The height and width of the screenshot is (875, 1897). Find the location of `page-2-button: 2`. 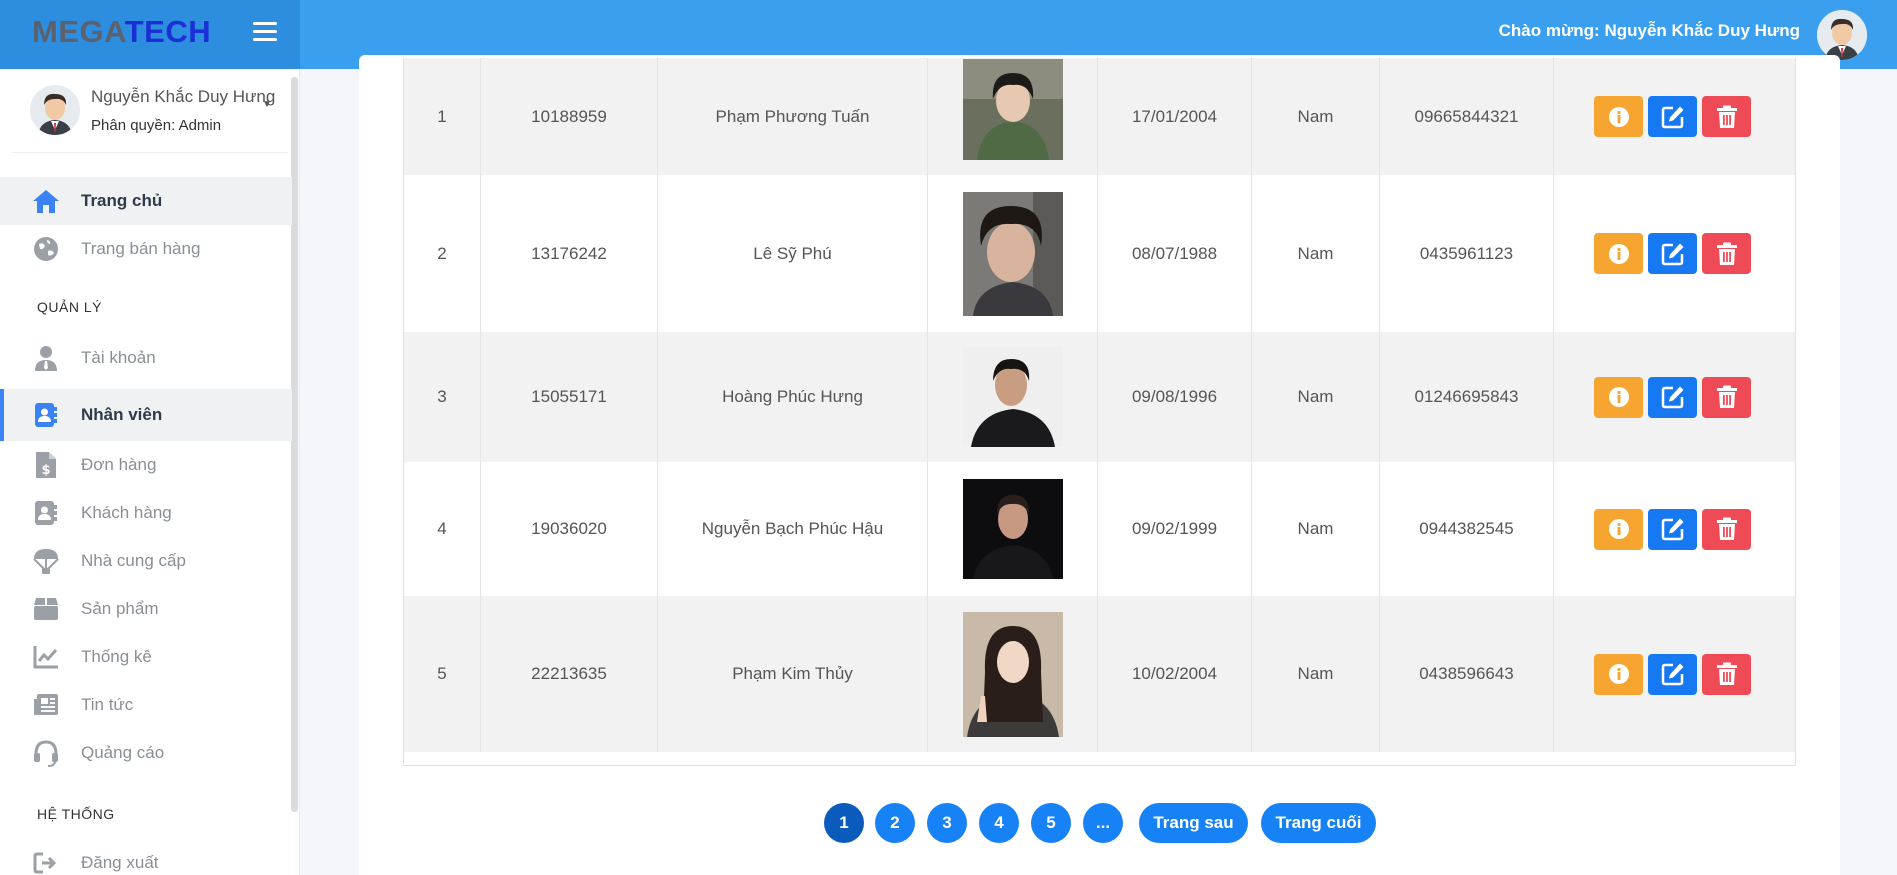

page-2-button: 2 is located at coordinates (895, 823).